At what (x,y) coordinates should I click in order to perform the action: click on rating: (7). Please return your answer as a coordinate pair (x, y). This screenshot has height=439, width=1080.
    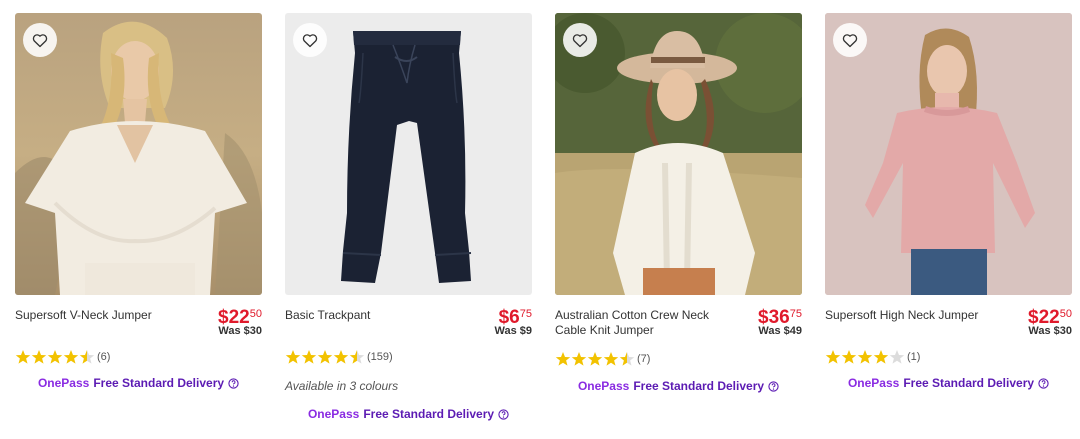
    Looking at the image, I should click on (602, 359).